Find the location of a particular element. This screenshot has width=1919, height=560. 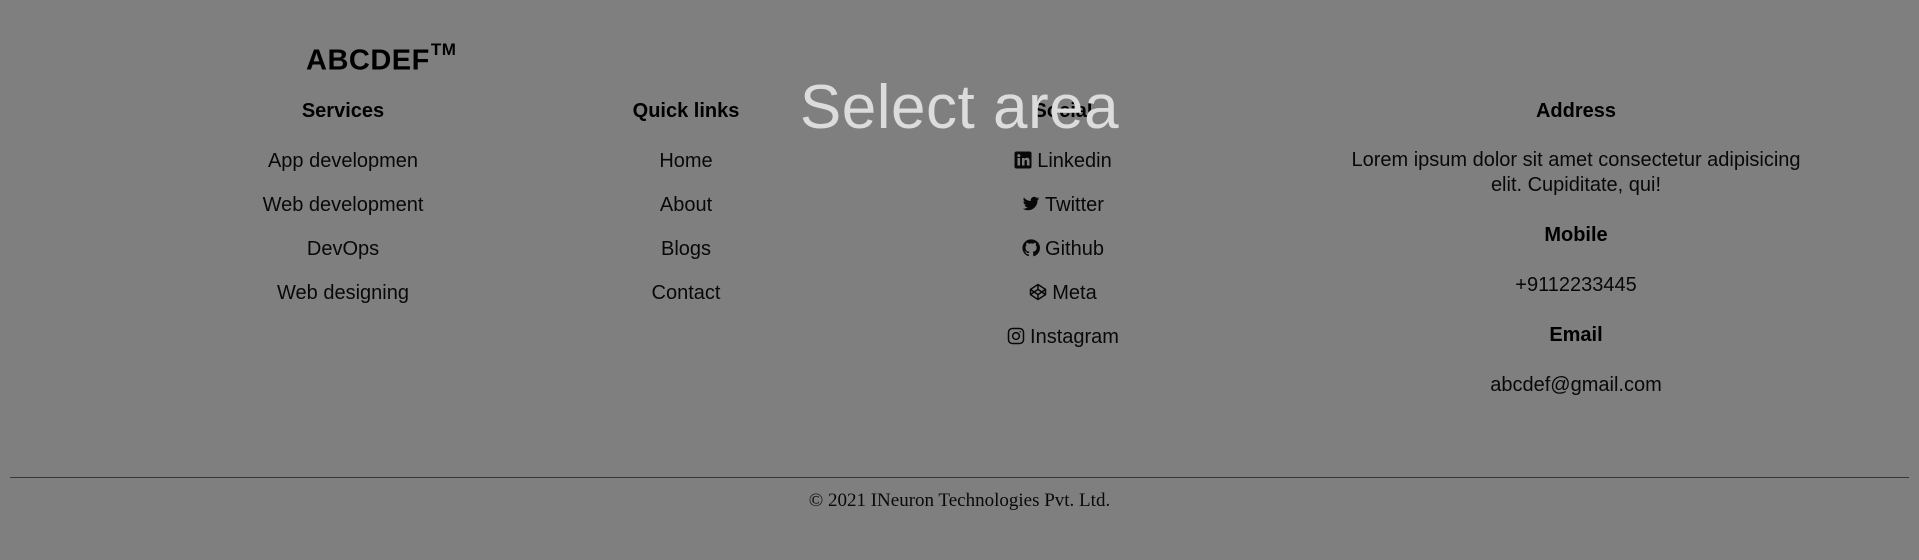

select-area-label: Select area is located at coordinates (959, 107).